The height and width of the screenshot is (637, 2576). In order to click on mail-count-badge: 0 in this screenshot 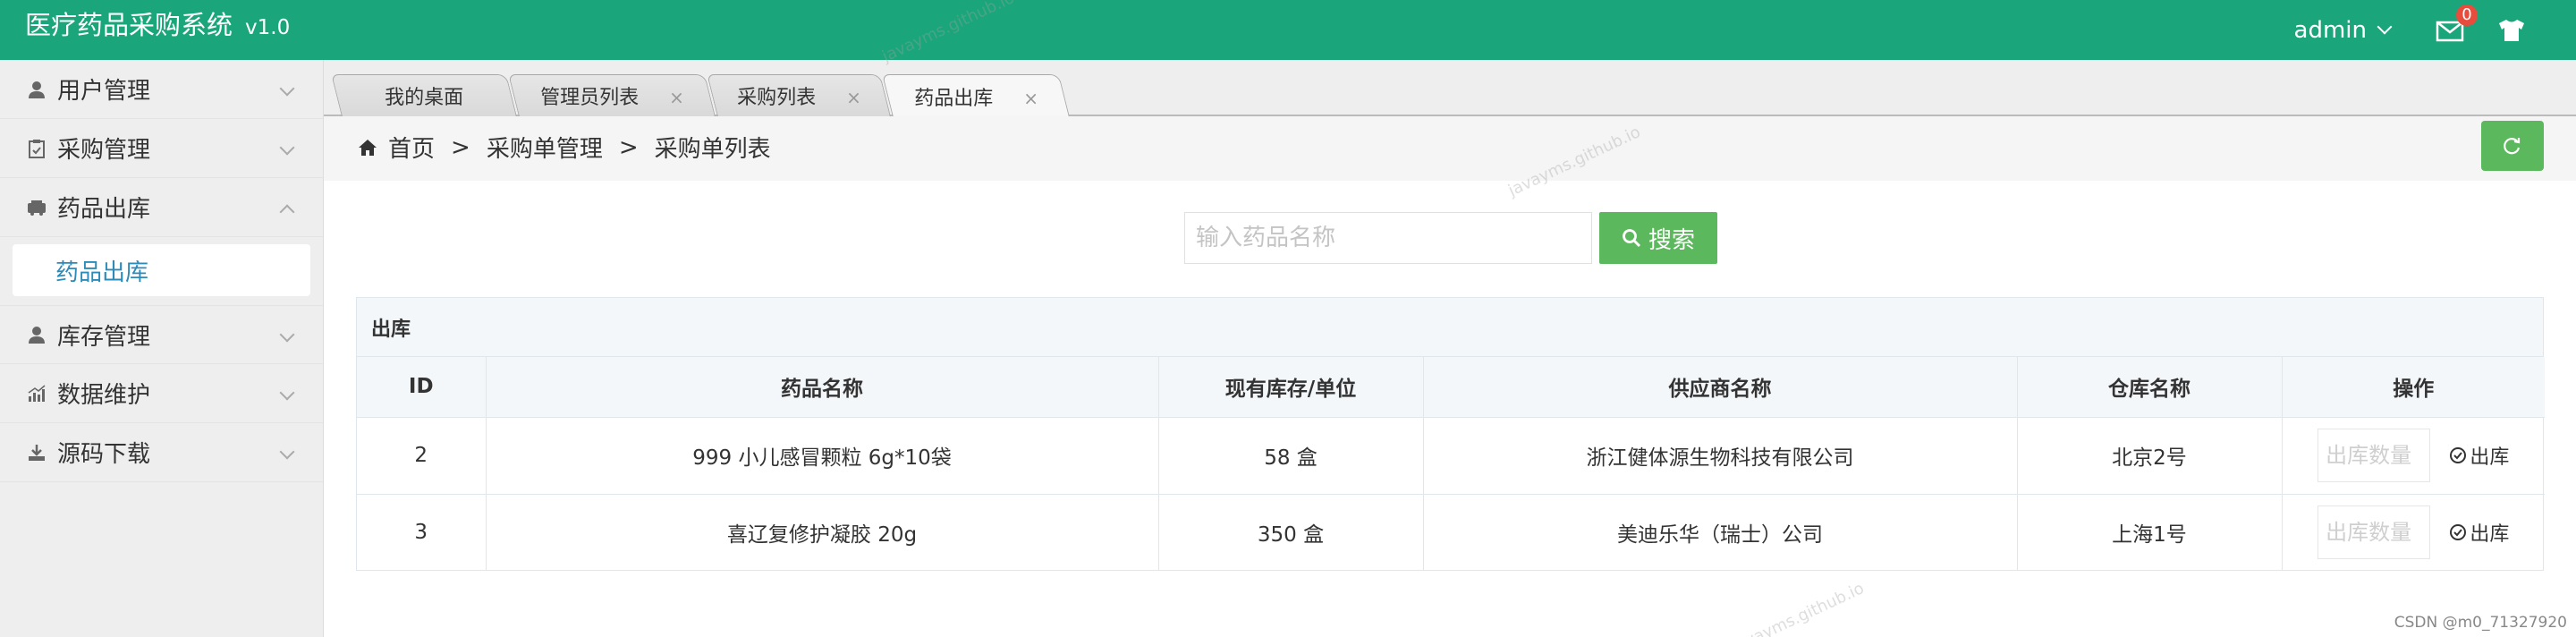, I will do `click(2467, 15)`.